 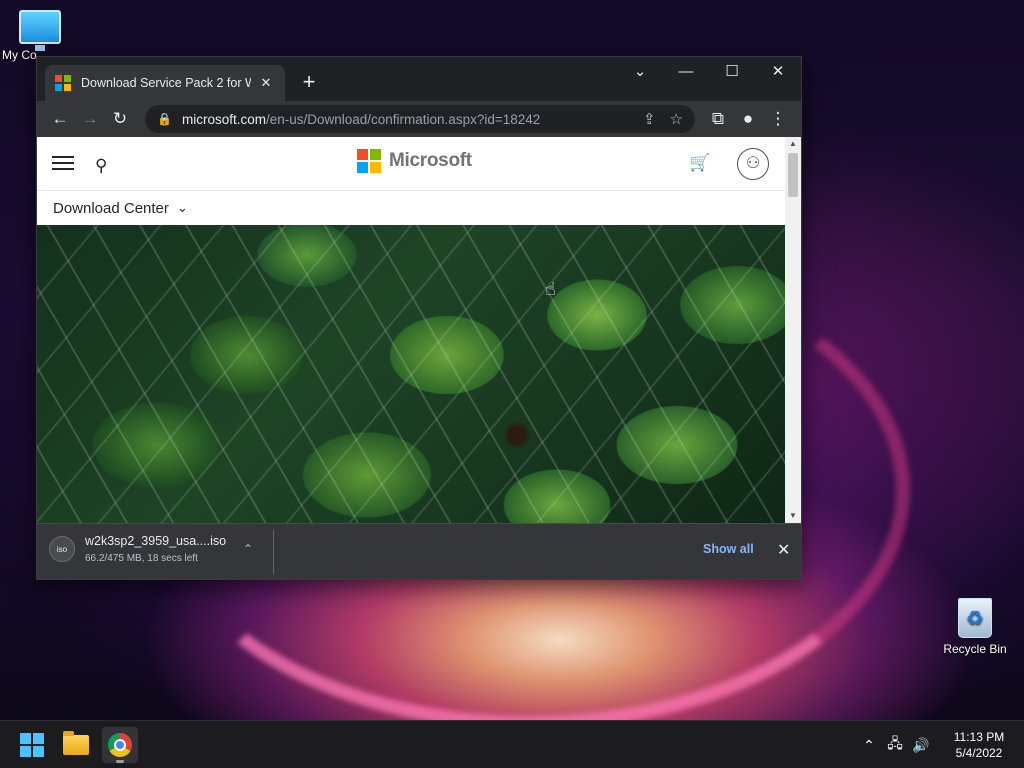 I want to click on page-scrollbar: ▲ ▼, so click(x=793, y=330).